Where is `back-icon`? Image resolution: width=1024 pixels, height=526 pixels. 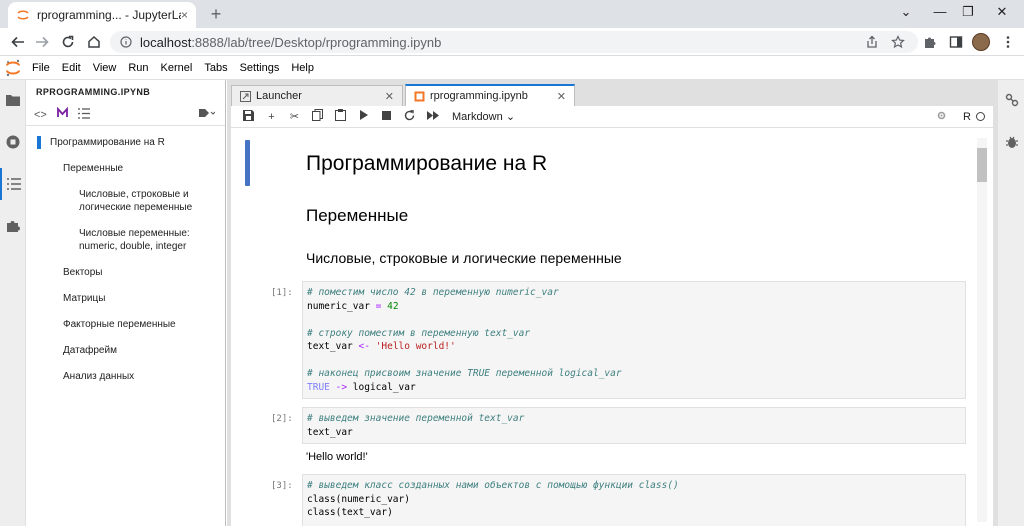 back-icon is located at coordinates (18, 42).